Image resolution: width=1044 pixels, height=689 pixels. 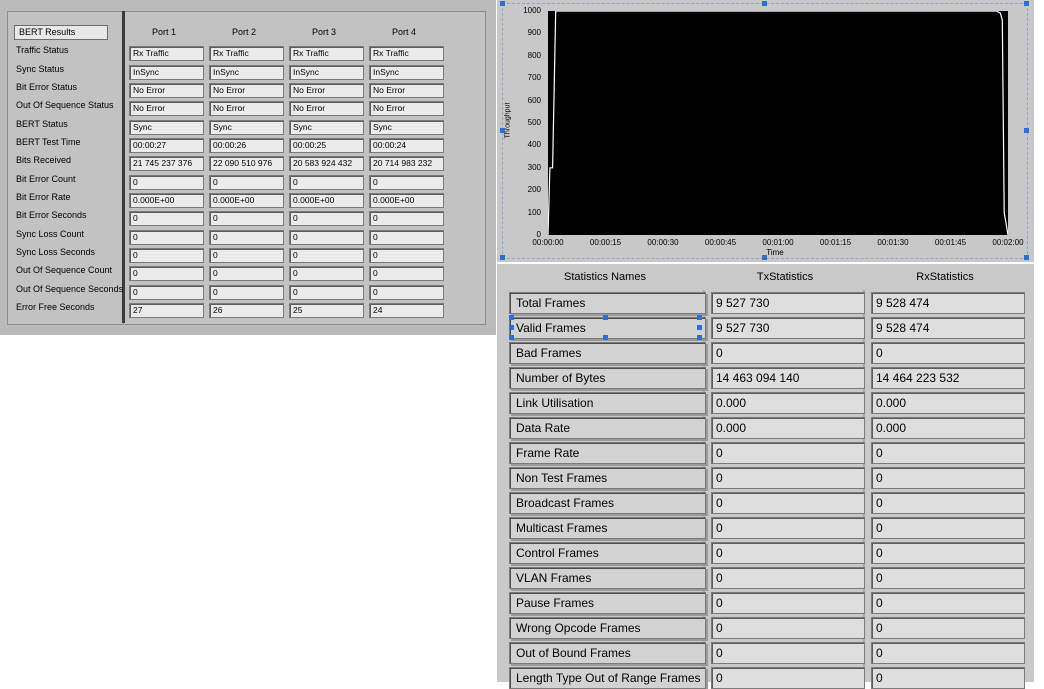 What do you see at coordinates (166, 145) in the screenshot?
I see `bert-value-field: 00:00:27` at bounding box center [166, 145].